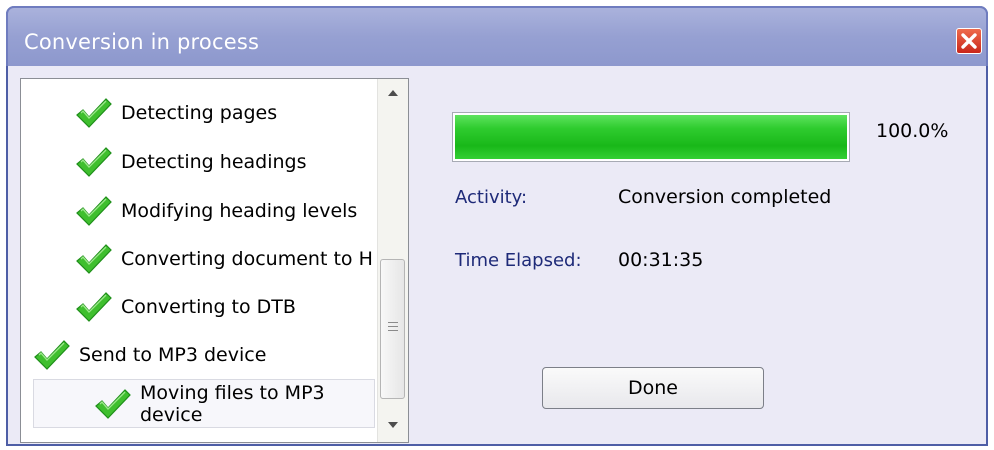 The height and width of the screenshot is (450, 994). I want to click on time-elapsed-label: Time Elapsed:, so click(518, 260).